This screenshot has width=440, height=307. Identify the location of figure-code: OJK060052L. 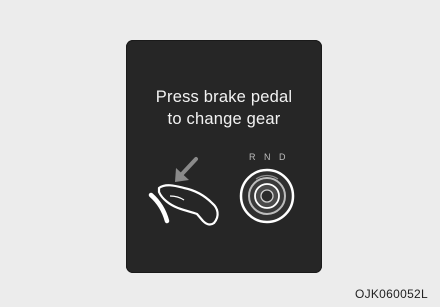
(391, 294).